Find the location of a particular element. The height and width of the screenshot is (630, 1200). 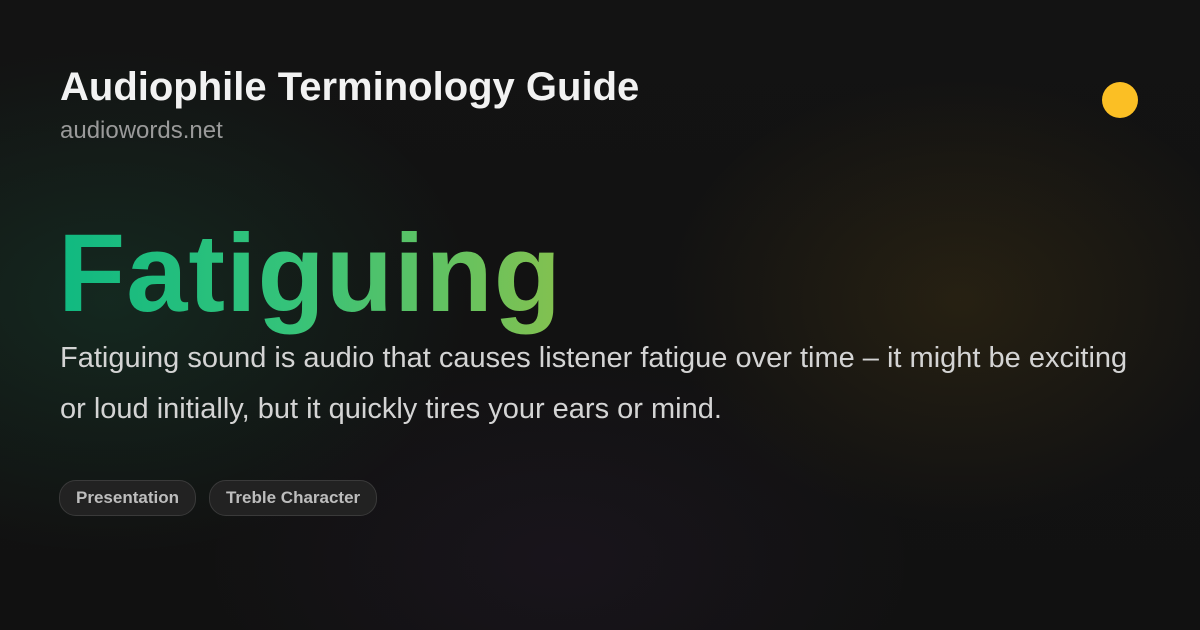

site-url: audiowords.net is located at coordinates (141, 130).